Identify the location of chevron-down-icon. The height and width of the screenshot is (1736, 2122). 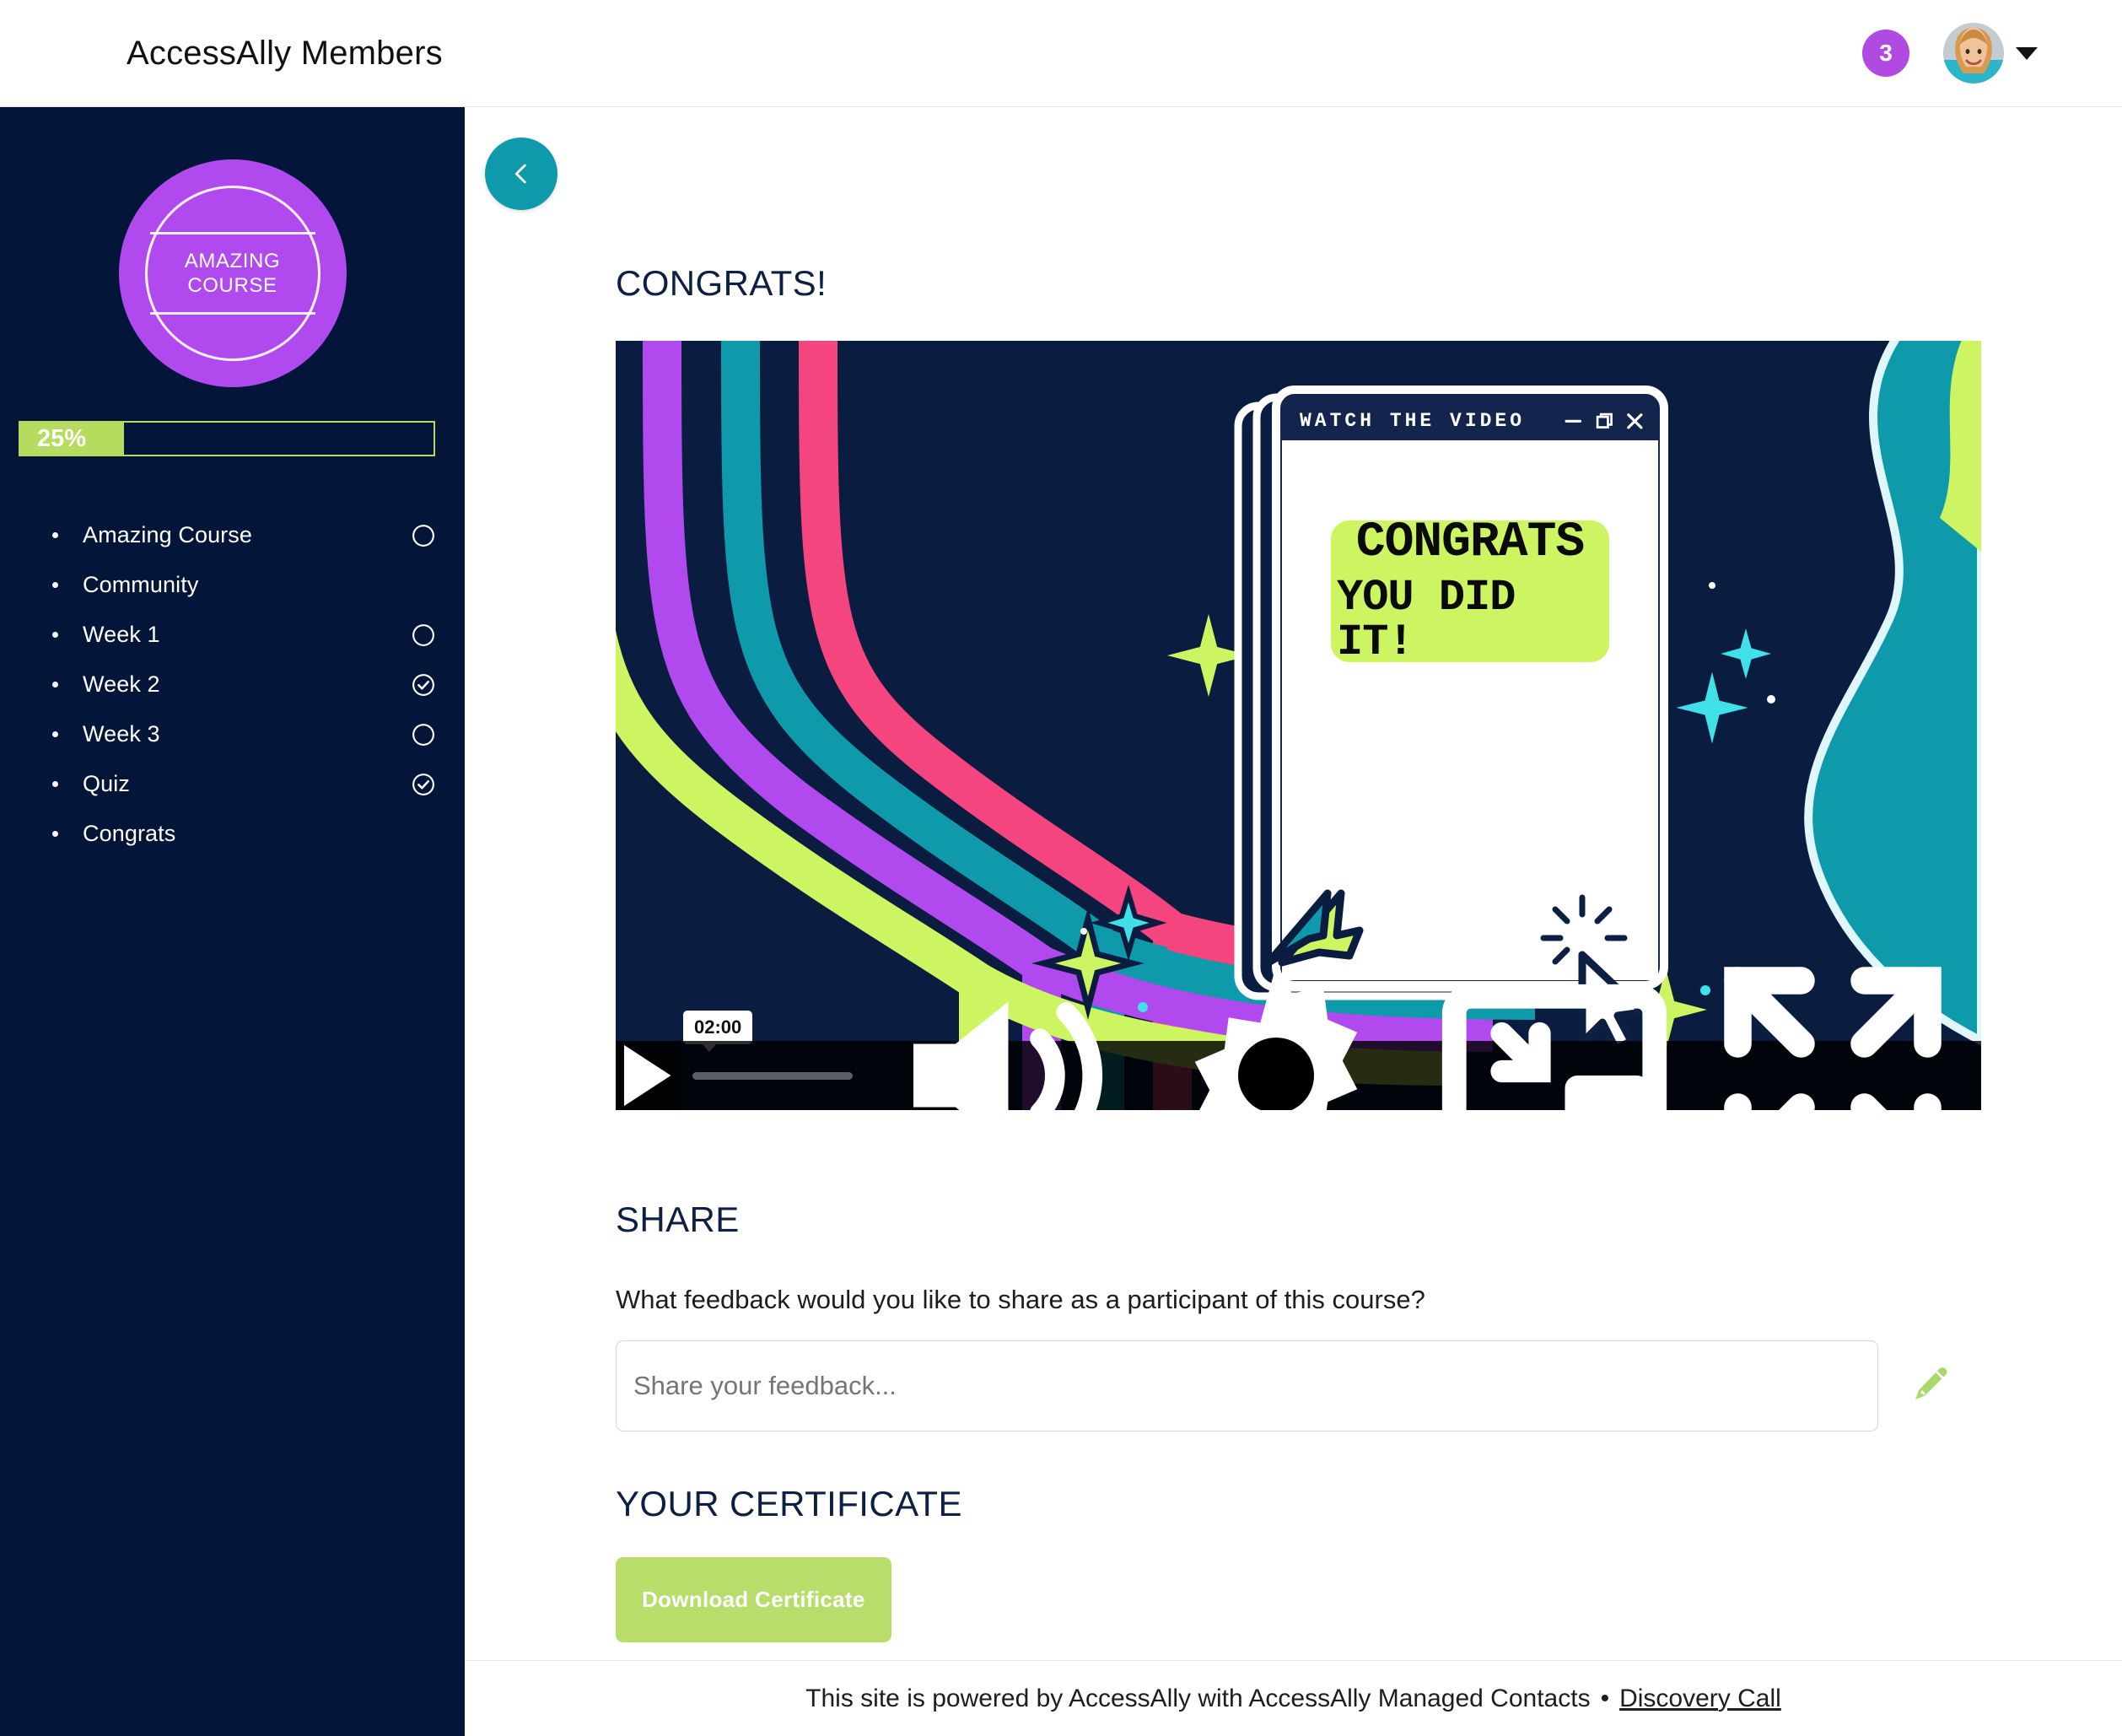
(2027, 53).